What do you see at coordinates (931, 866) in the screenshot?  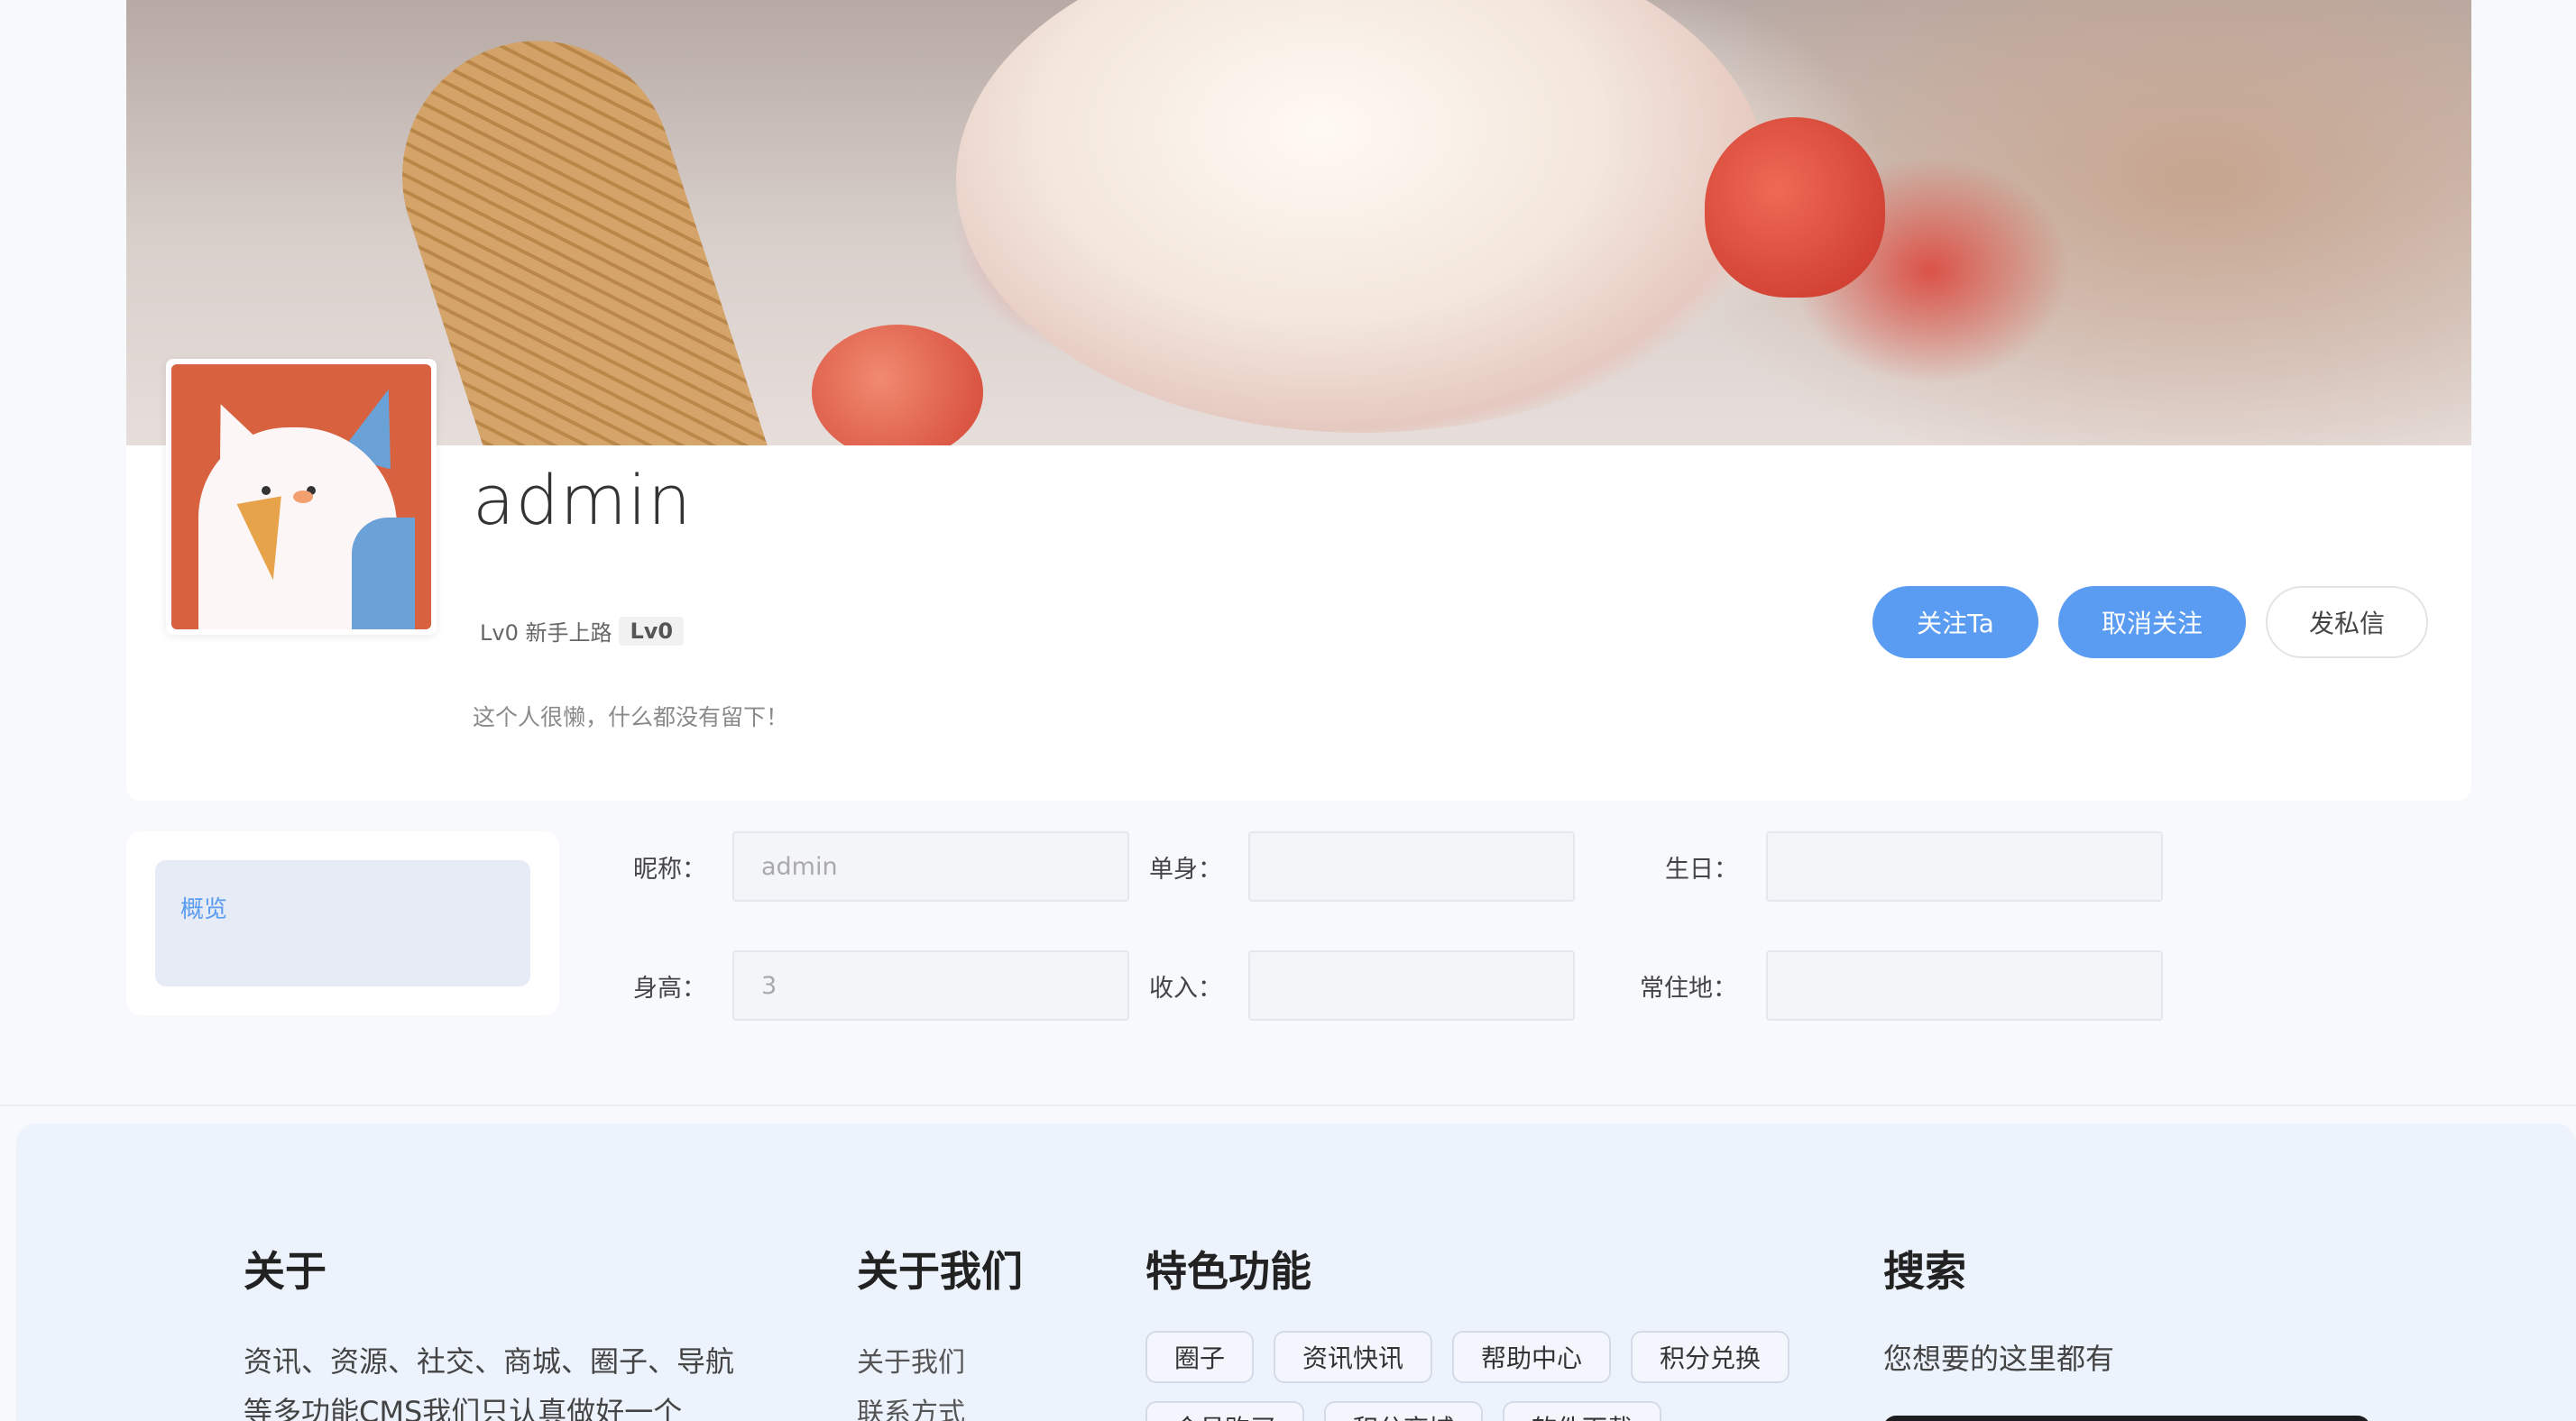 I see `nickname-field: admin` at bounding box center [931, 866].